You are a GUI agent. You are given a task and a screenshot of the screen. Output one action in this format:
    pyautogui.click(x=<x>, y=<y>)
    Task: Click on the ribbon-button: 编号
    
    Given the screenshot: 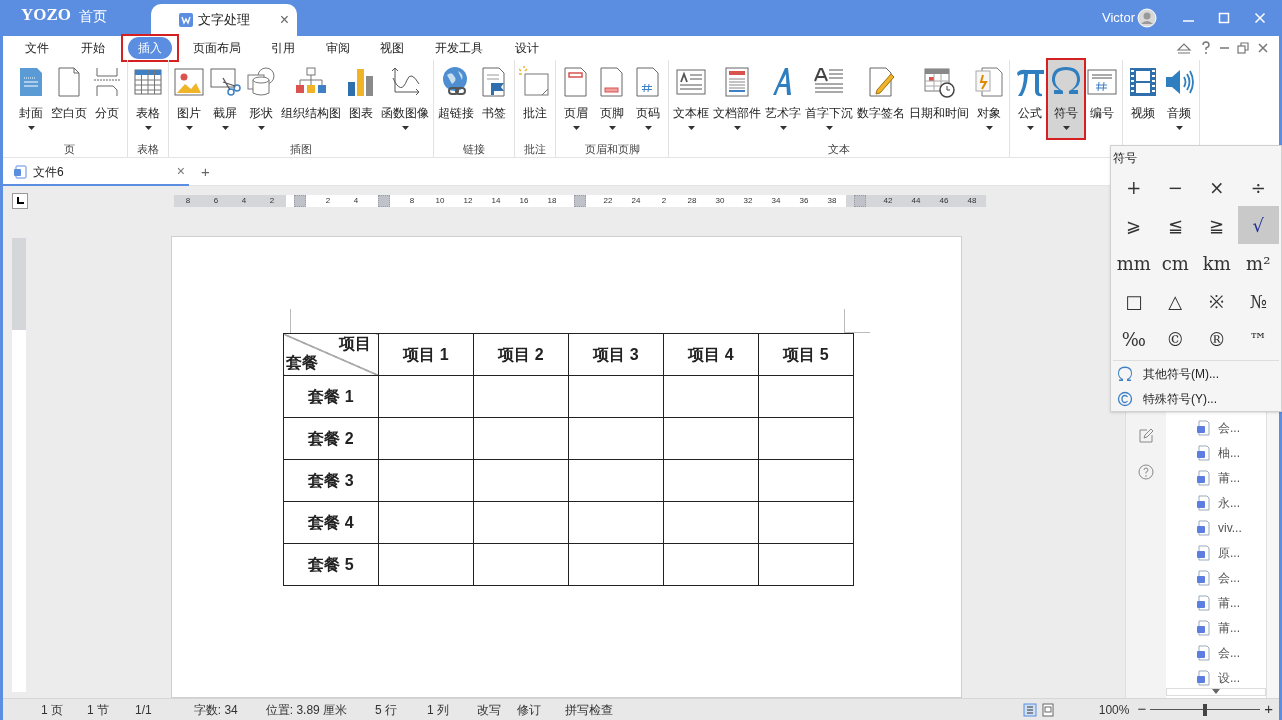 What is the action you would take?
    pyautogui.click(x=1102, y=99)
    